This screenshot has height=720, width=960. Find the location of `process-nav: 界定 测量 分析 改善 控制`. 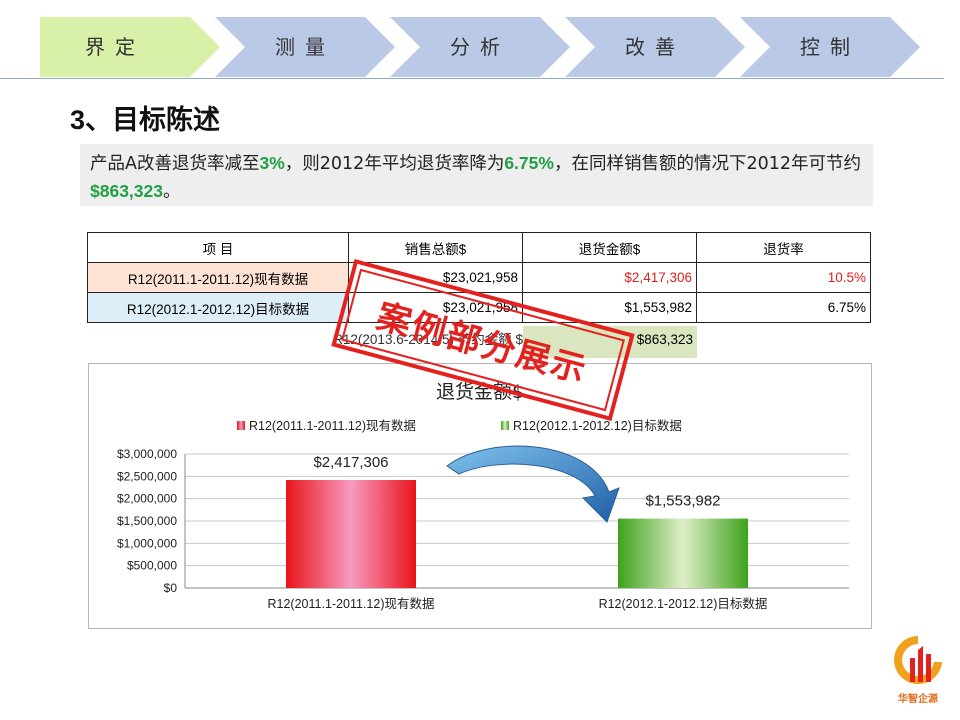

process-nav: 界定 测量 分析 改善 控制 is located at coordinates (480, 50).